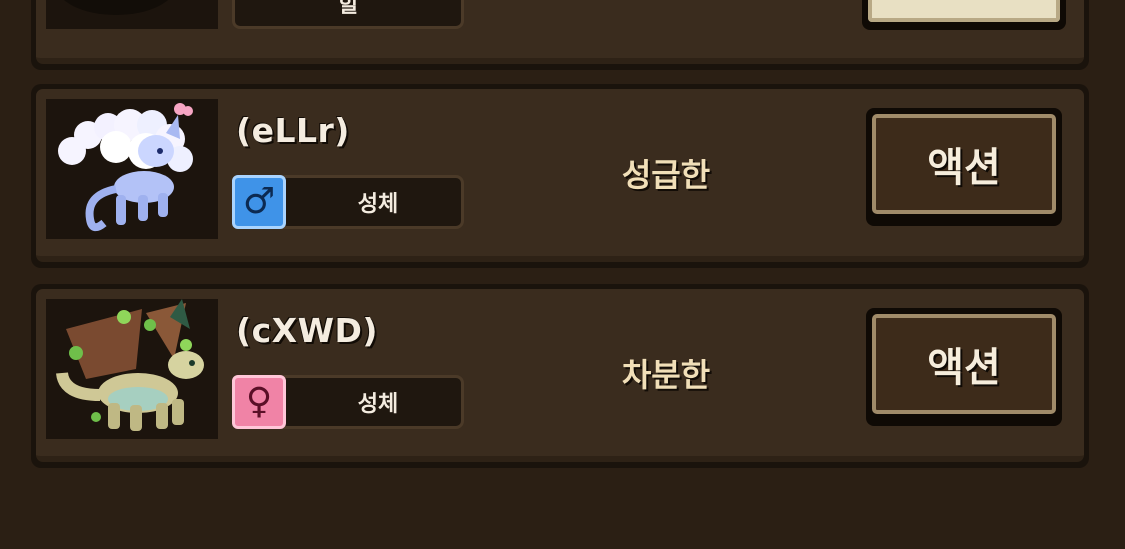  What do you see at coordinates (307, 330) in the screenshot?
I see `creature-name: (cXWD)` at bounding box center [307, 330].